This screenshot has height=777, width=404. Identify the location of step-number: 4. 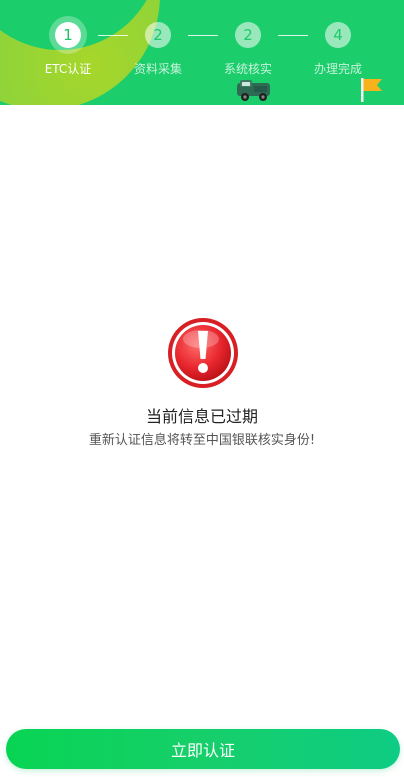
(338, 35).